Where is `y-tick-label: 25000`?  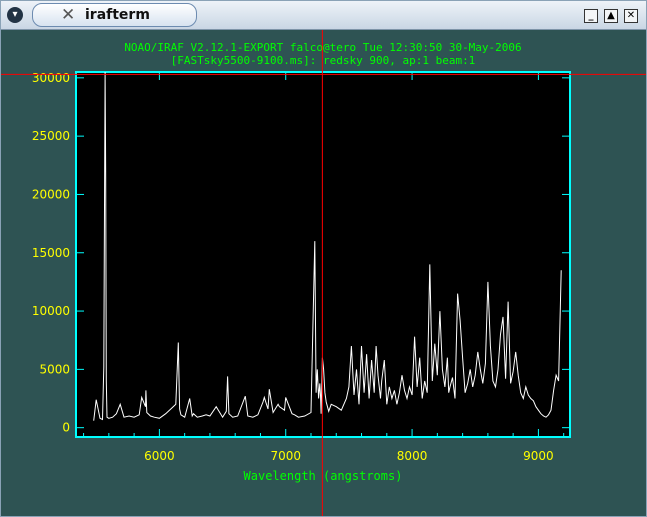
y-tick-label: 25000 is located at coordinates (51, 136).